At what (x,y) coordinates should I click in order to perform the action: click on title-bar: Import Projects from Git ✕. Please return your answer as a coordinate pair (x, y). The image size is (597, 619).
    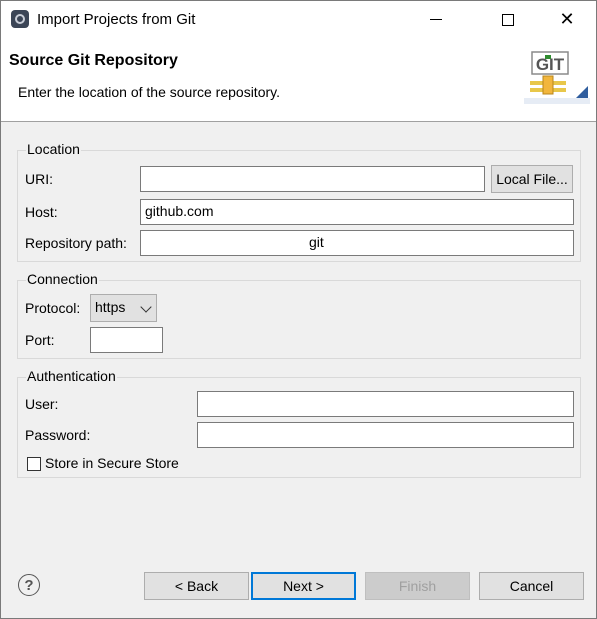
    Looking at the image, I should click on (298, 19).